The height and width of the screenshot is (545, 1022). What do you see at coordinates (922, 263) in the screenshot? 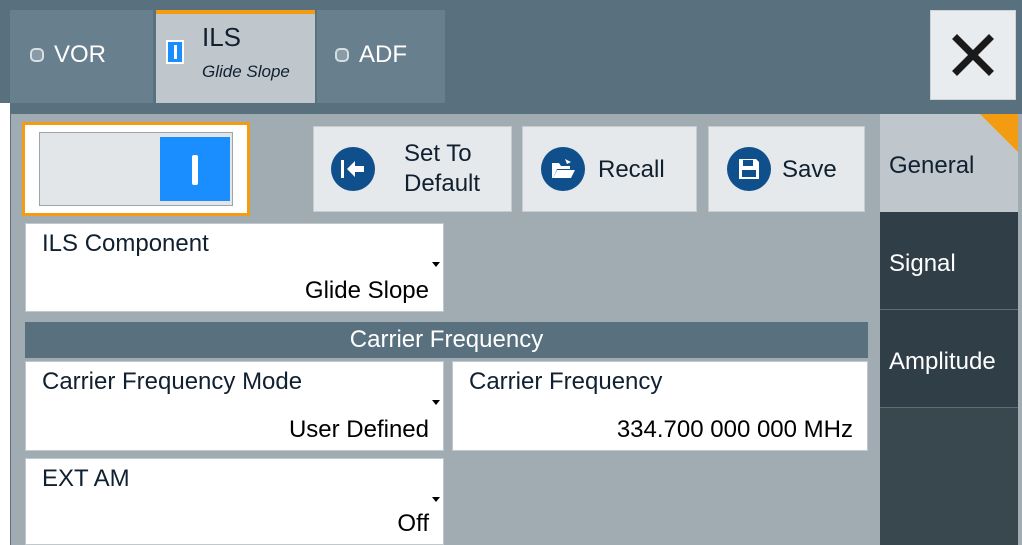
I see `side-tab-signal-label: Signal` at bounding box center [922, 263].